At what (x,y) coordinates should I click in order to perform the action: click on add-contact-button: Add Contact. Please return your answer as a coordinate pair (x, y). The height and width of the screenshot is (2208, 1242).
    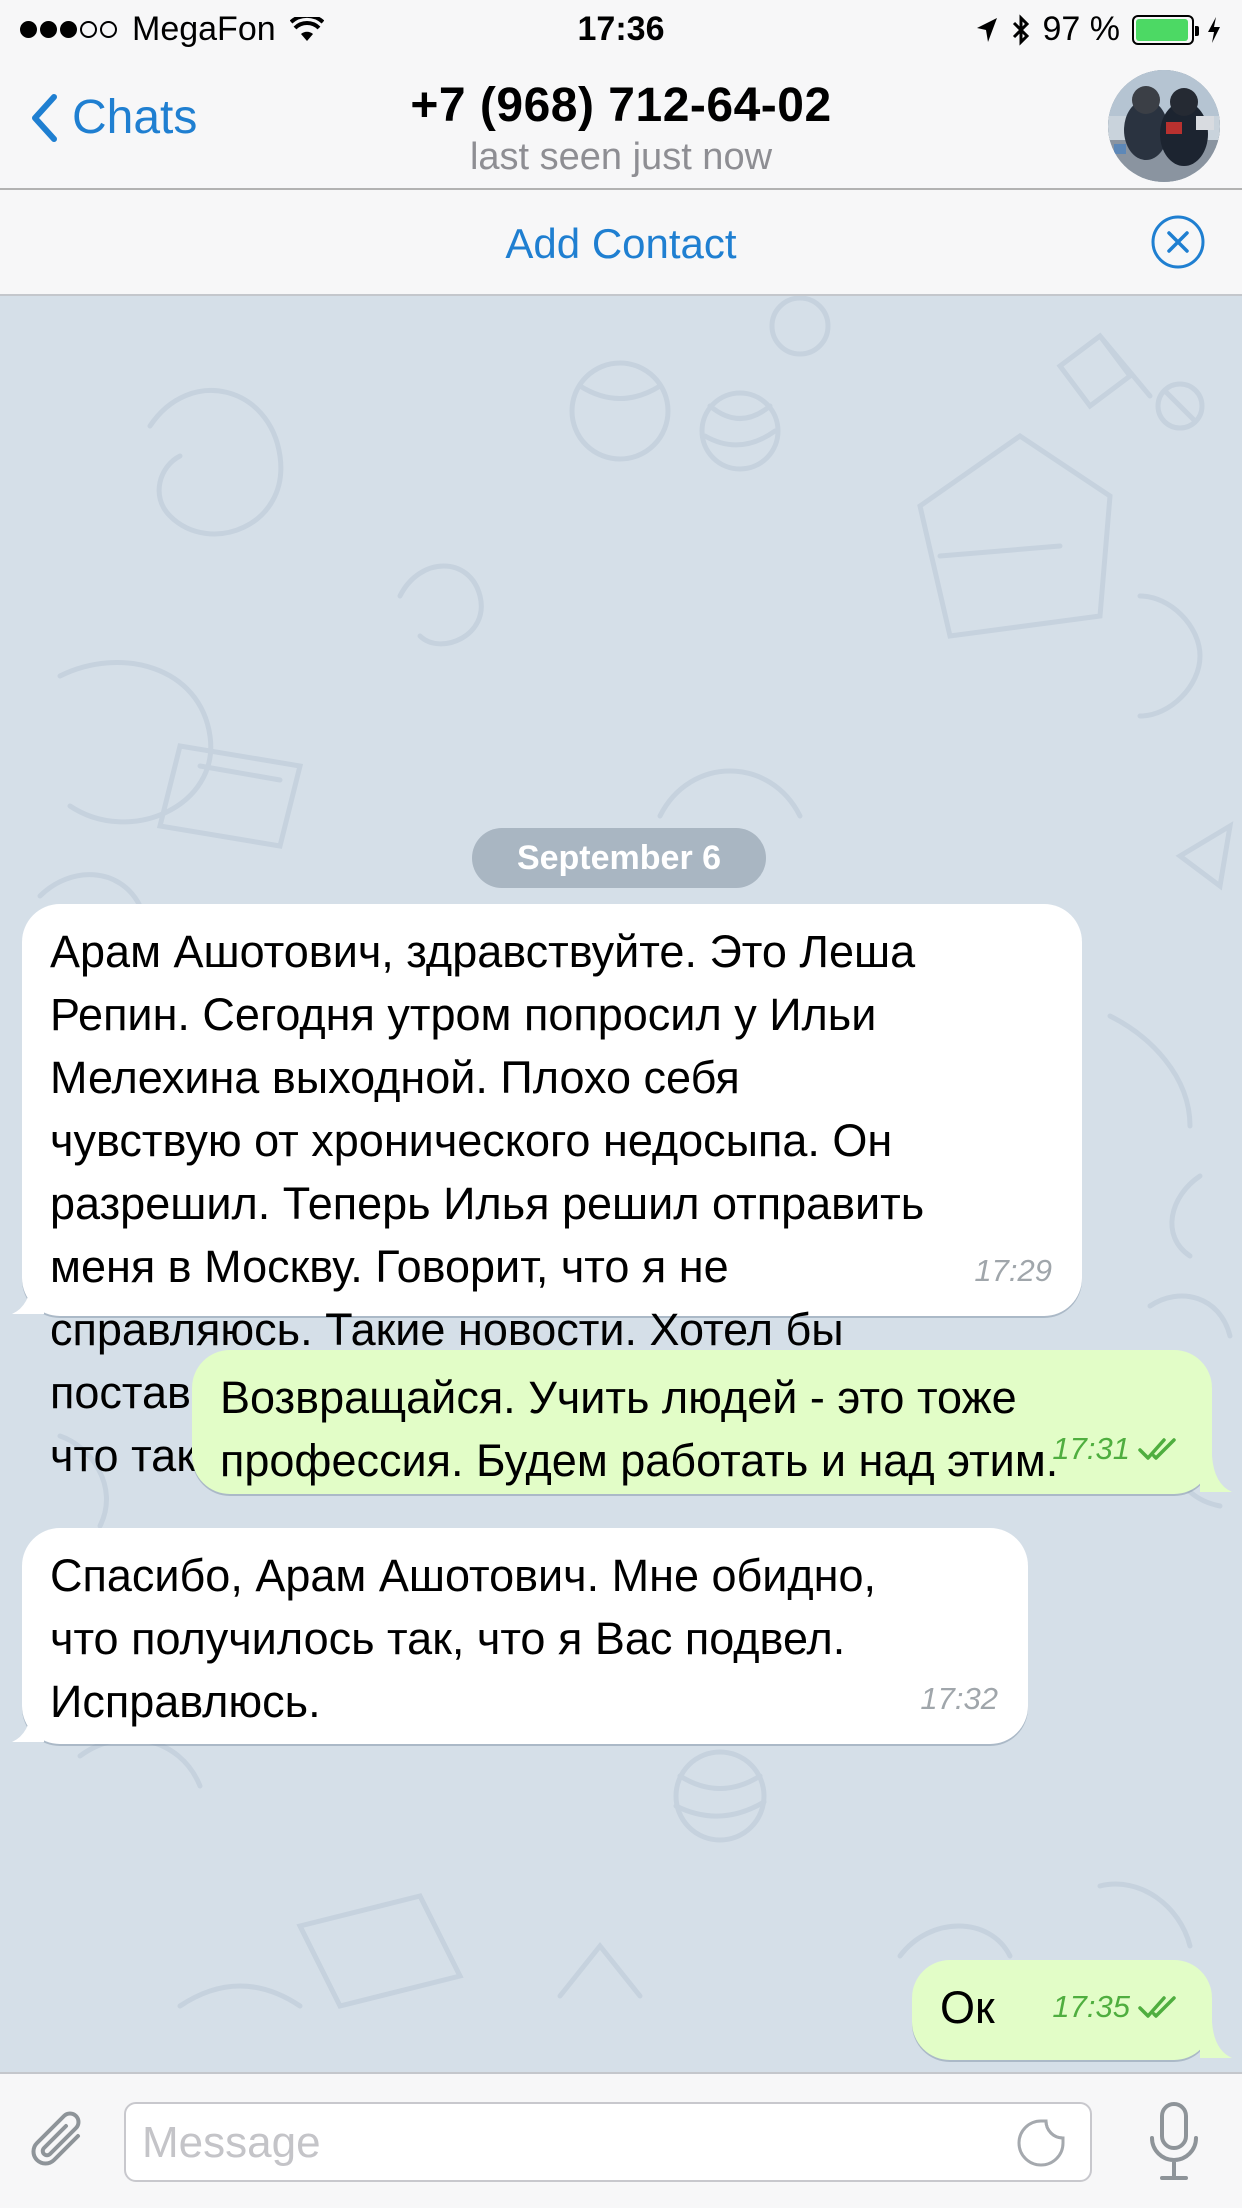
    Looking at the image, I should click on (621, 244).